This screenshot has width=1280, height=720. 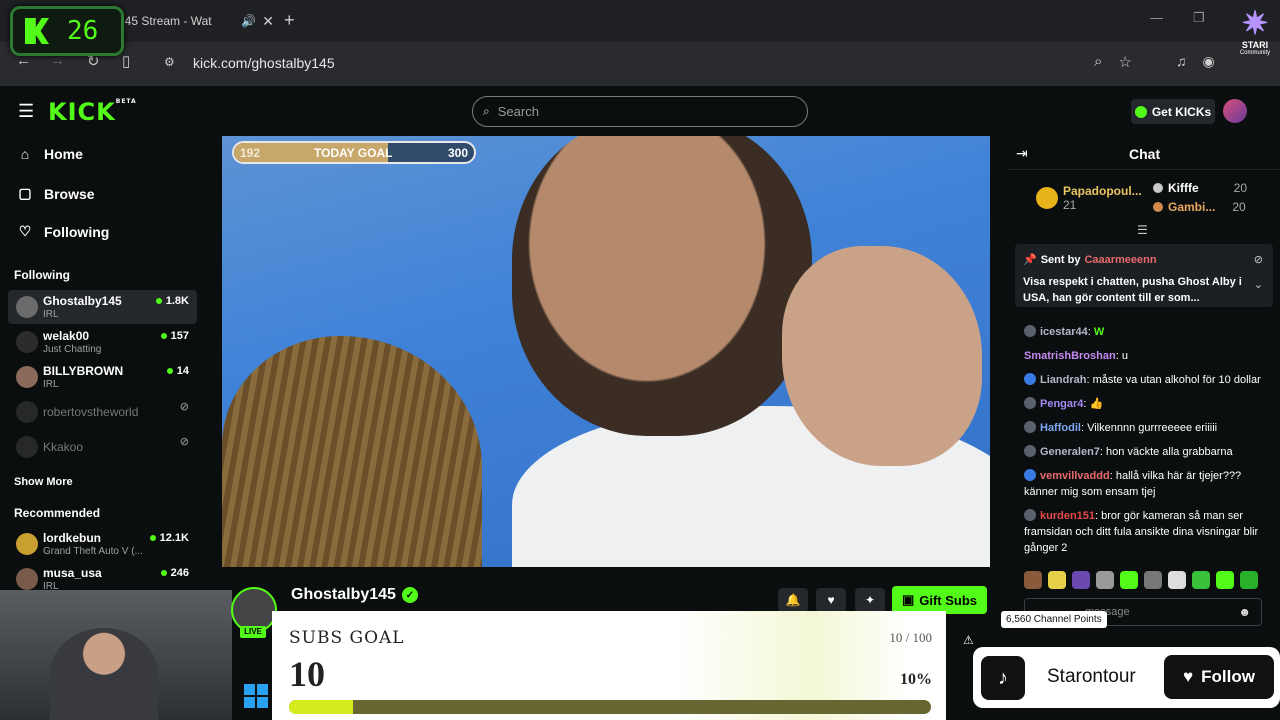 What do you see at coordinates (289, 20) in the screenshot?
I see `new-tab-icon: +` at bounding box center [289, 20].